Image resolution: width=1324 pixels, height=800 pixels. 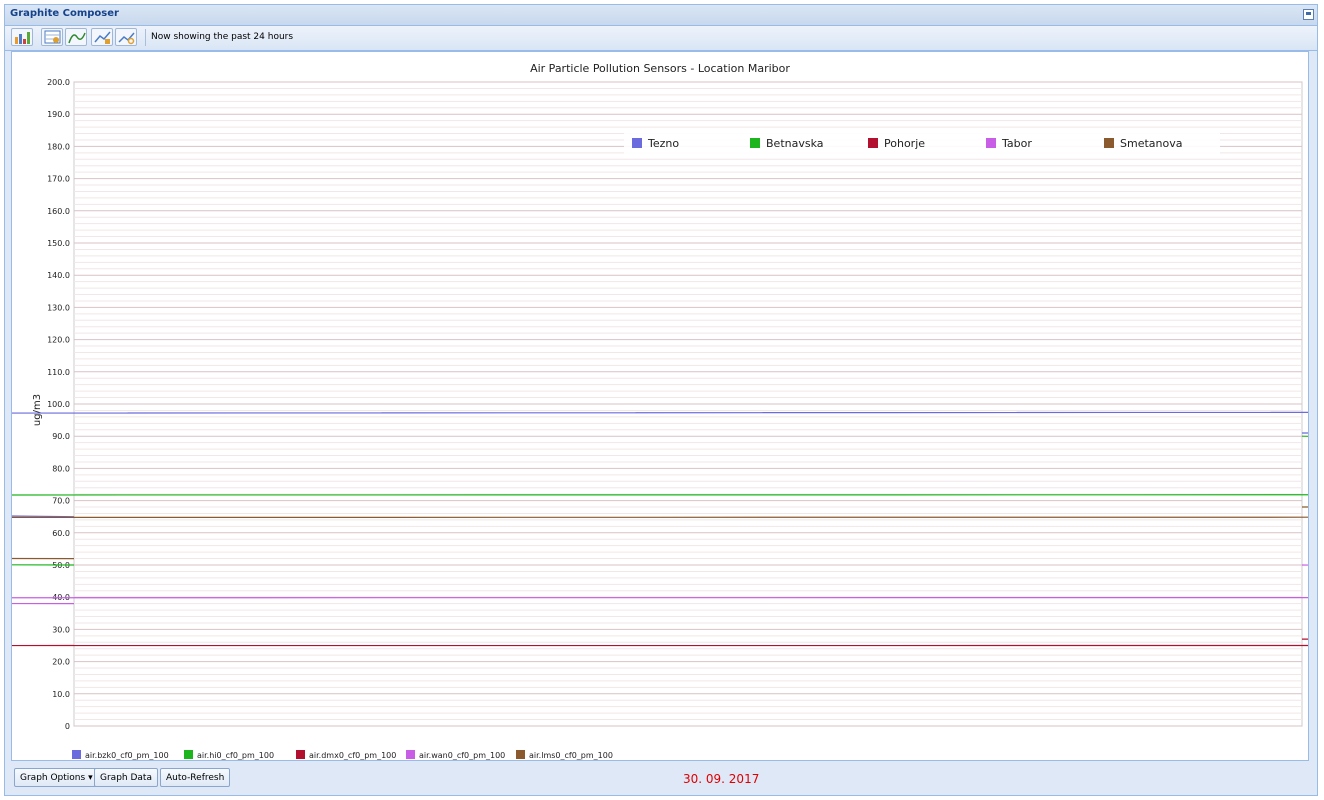 What do you see at coordinates (352, 755) in the screenshot?
I see `legend-label: air.dmx0_cf0_pm_100` at bounding box center [352, 755].